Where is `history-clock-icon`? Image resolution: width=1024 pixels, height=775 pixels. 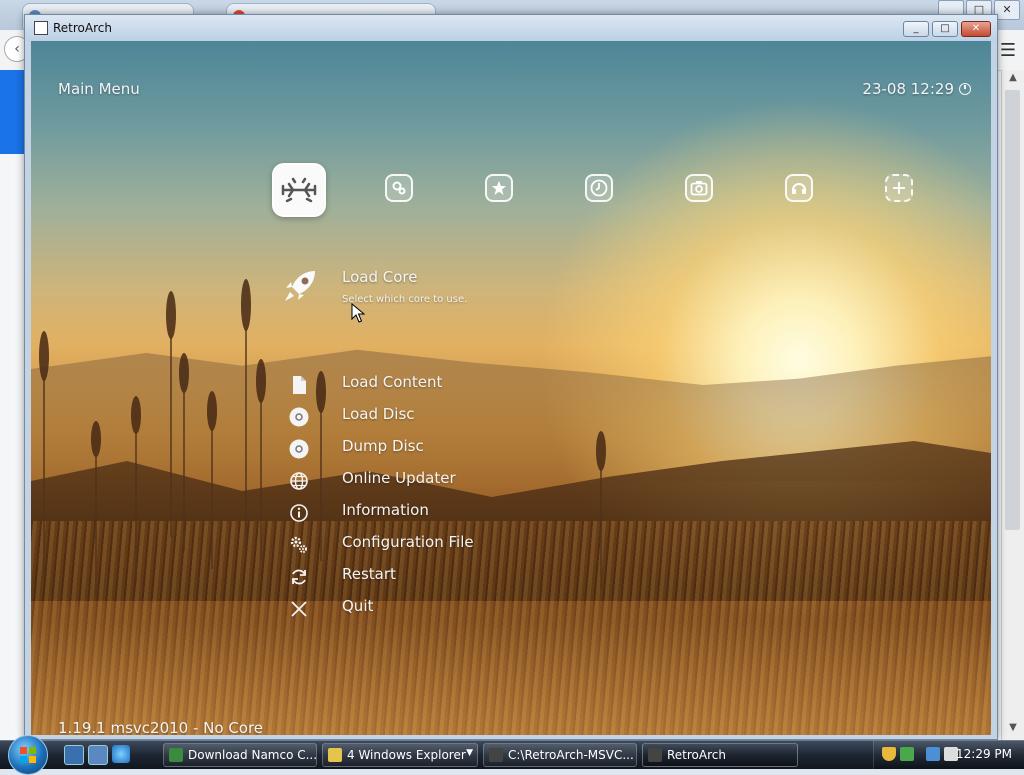 history-clock-icon is located at coordinates (599, 188).